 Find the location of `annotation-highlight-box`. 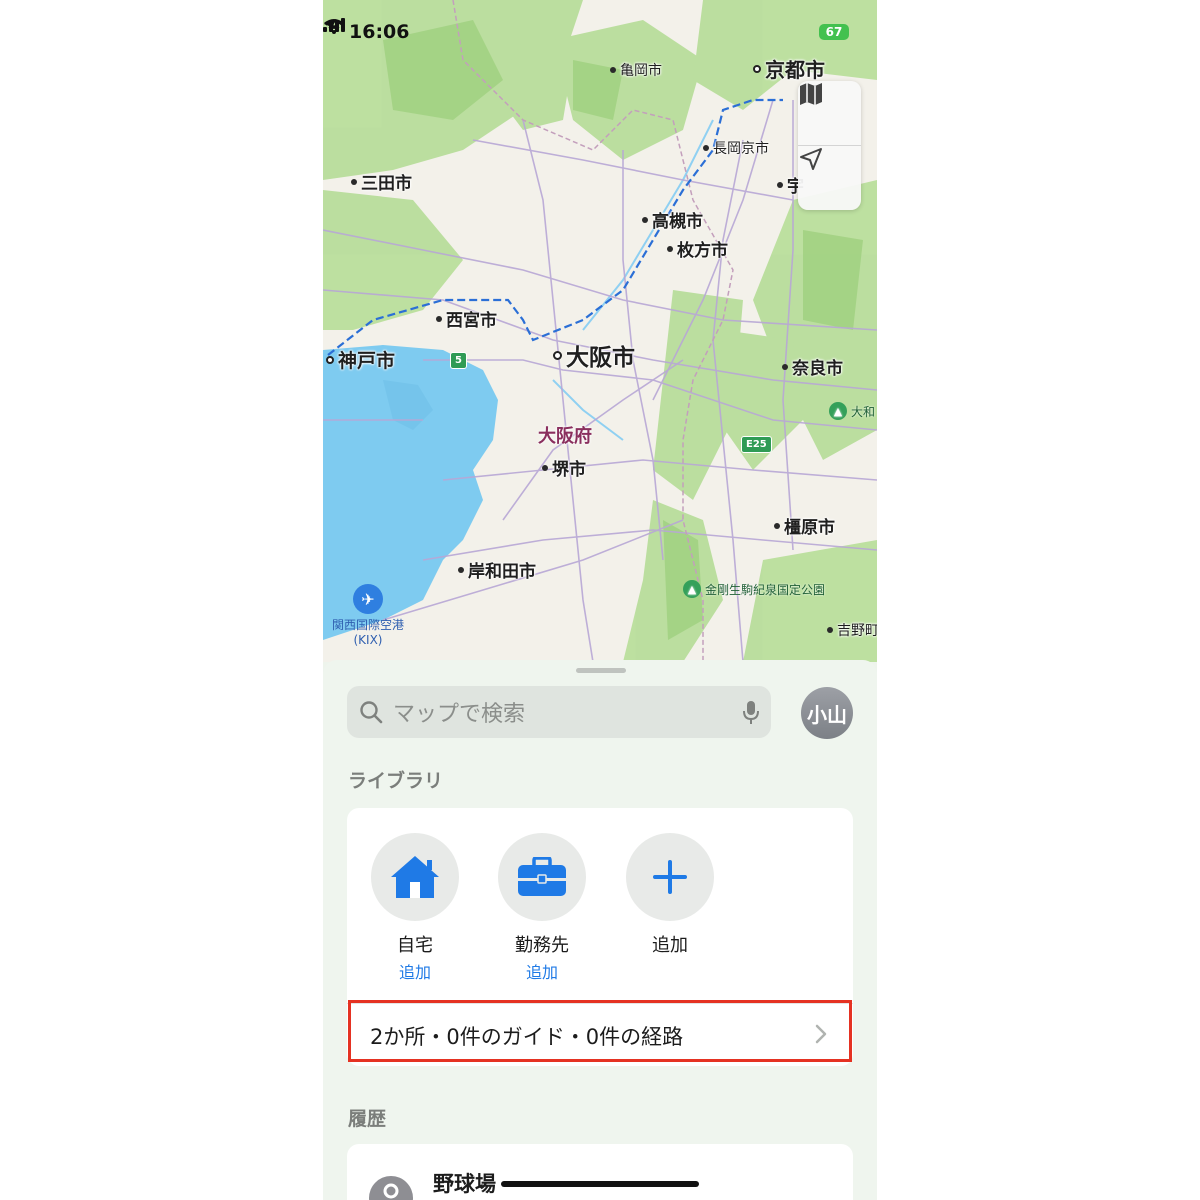

annotation-highlight-box is located at coordinates (600, 1031).